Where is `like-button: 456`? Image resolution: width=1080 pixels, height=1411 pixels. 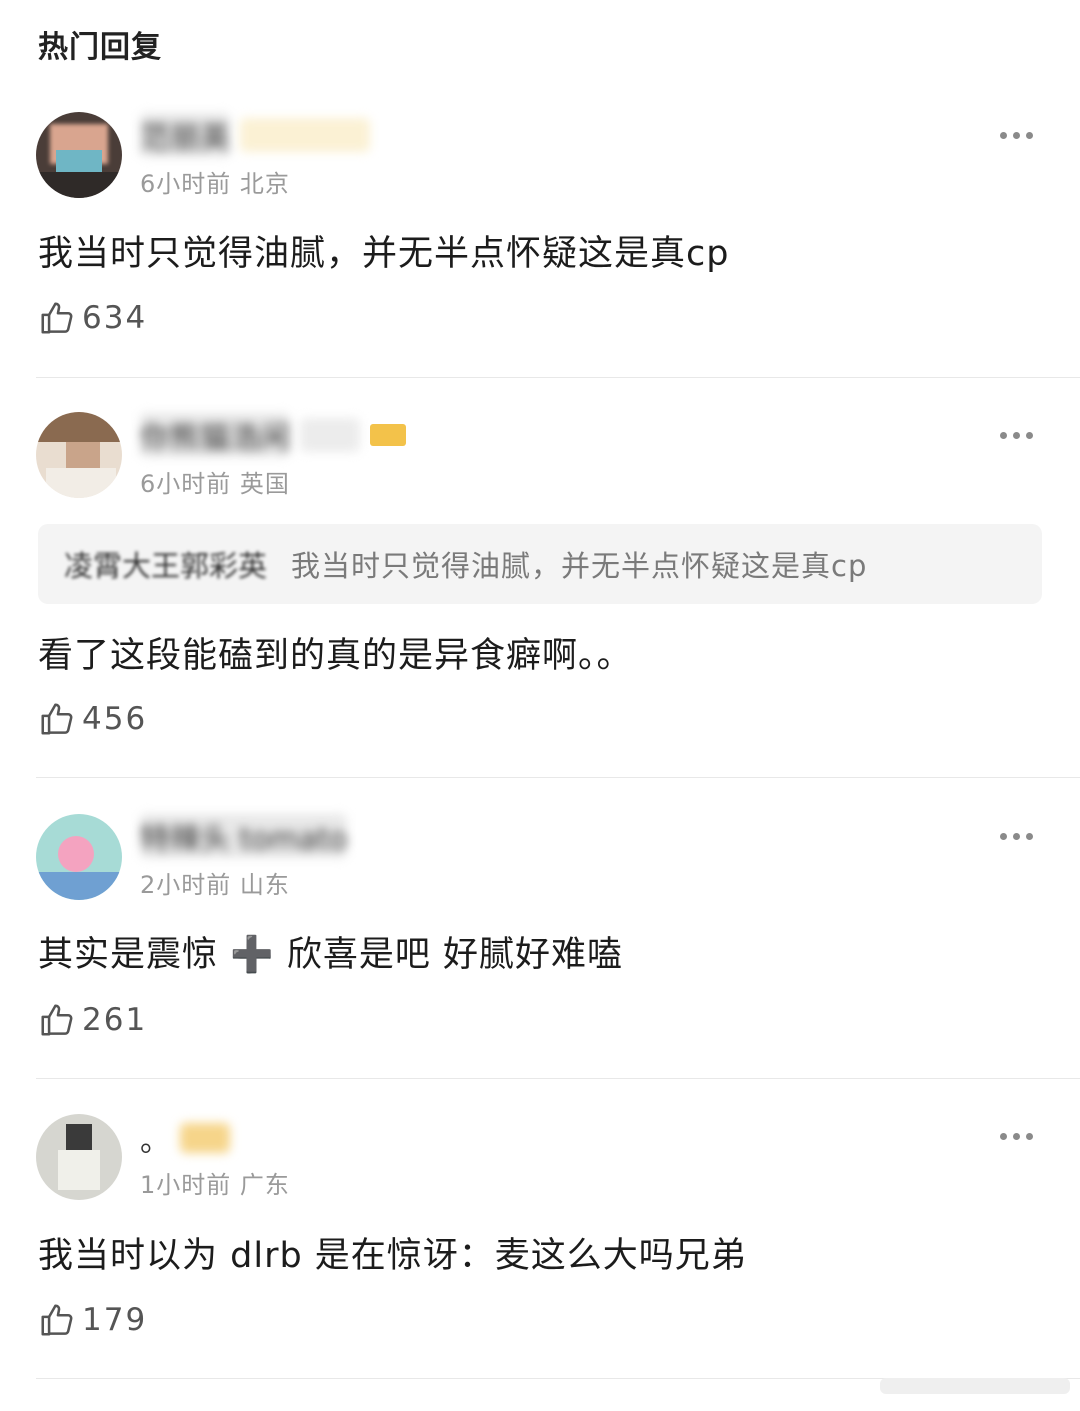
like-button: 456 is located at coordinates (92, 719).